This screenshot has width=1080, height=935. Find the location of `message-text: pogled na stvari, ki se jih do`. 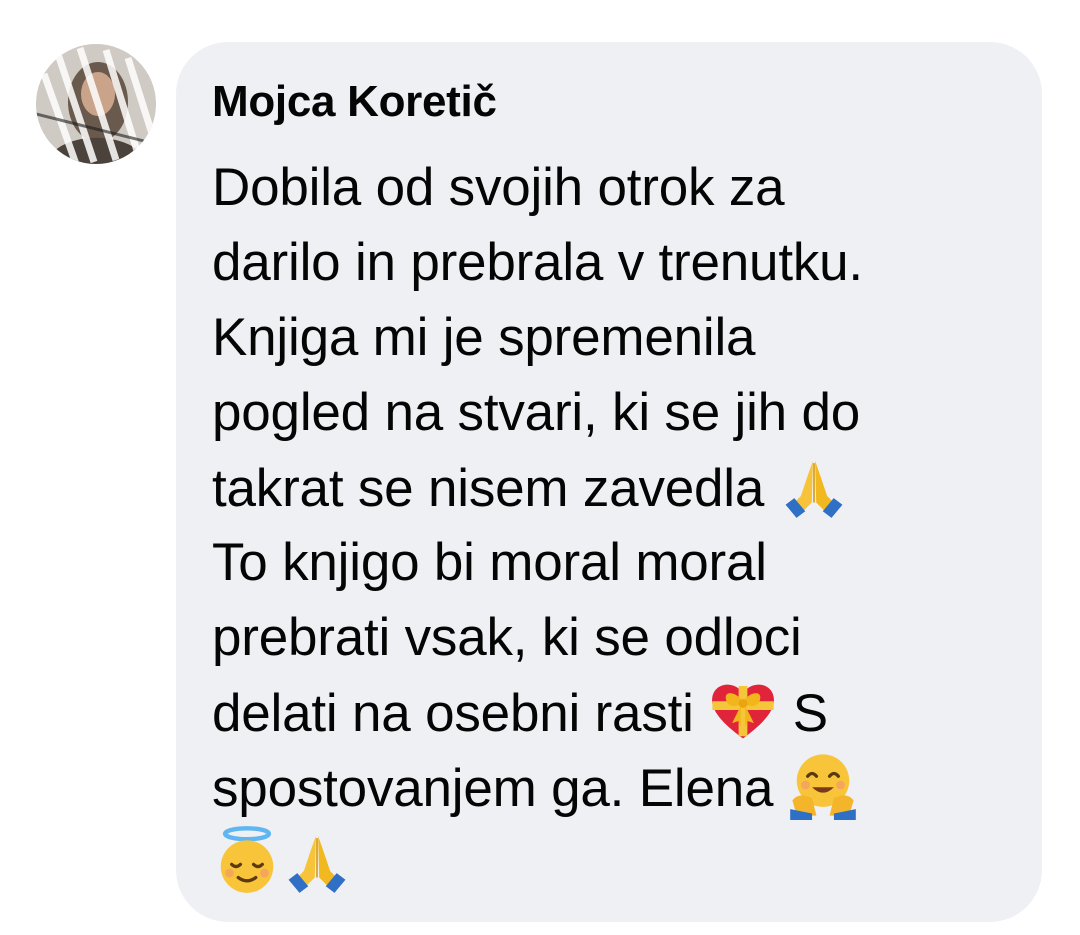

message-text: pogled na stvari, ki se jih do is located at coordinates (536, 412).